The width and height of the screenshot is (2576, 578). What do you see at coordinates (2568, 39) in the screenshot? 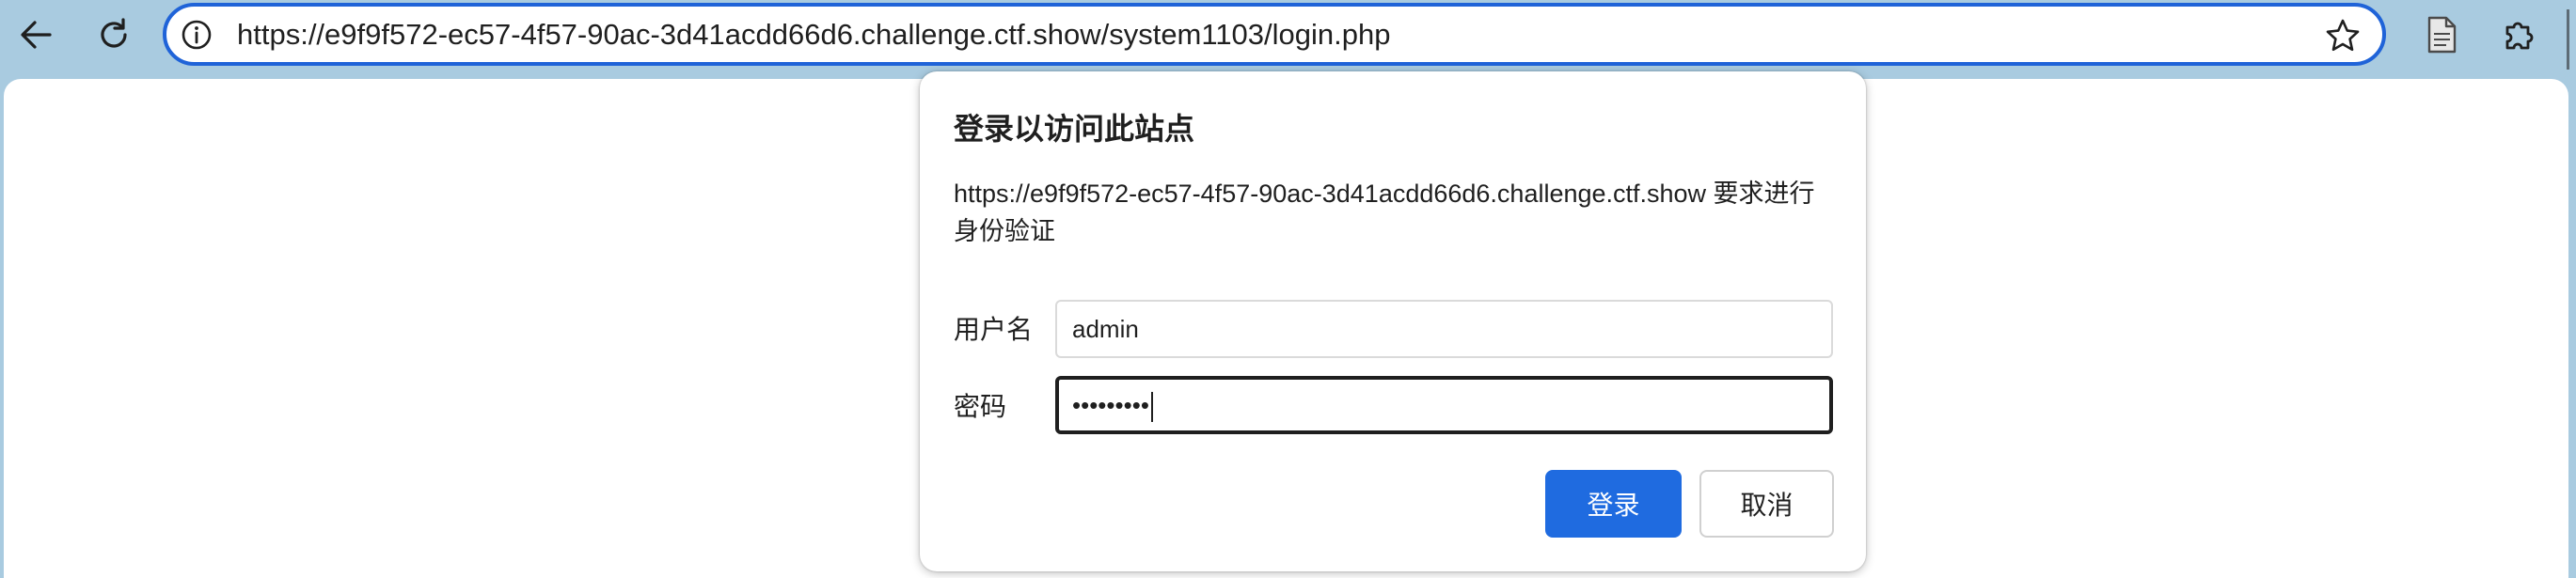
I see `toolbar-edge` at bounding box center [2568, 39].